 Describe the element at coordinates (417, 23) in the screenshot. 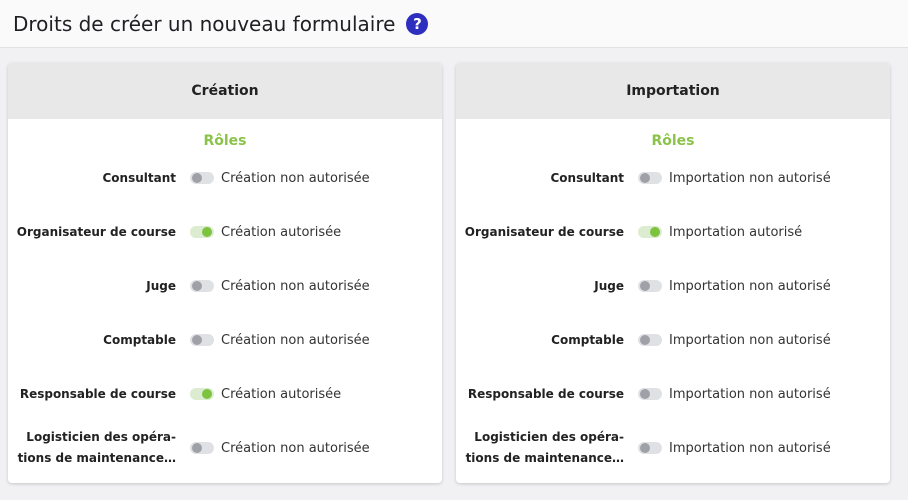

I see `help-icon: ?` at that location.